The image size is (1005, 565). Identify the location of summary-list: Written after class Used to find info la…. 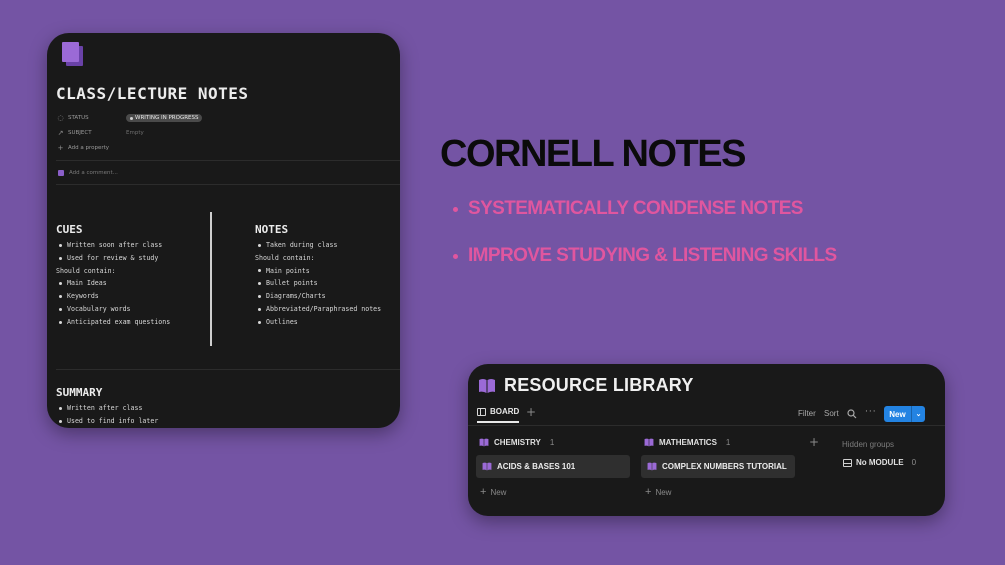
(107, 415).